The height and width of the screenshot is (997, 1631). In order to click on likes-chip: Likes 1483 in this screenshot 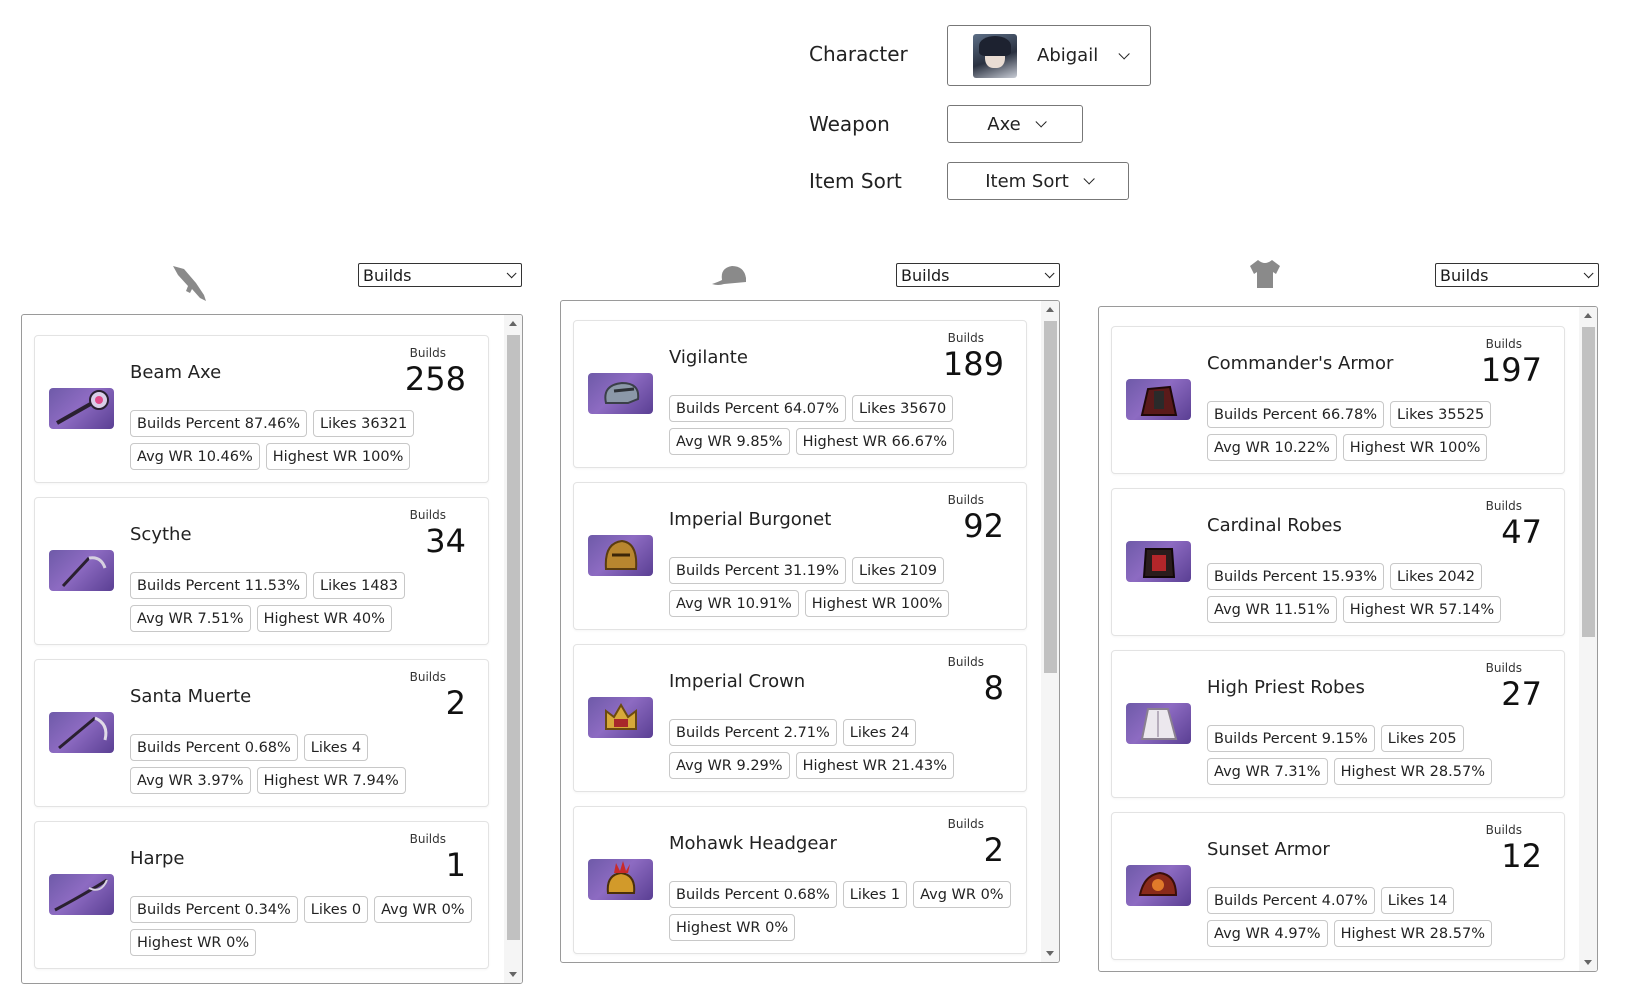, I will do `click(359, 585)`.